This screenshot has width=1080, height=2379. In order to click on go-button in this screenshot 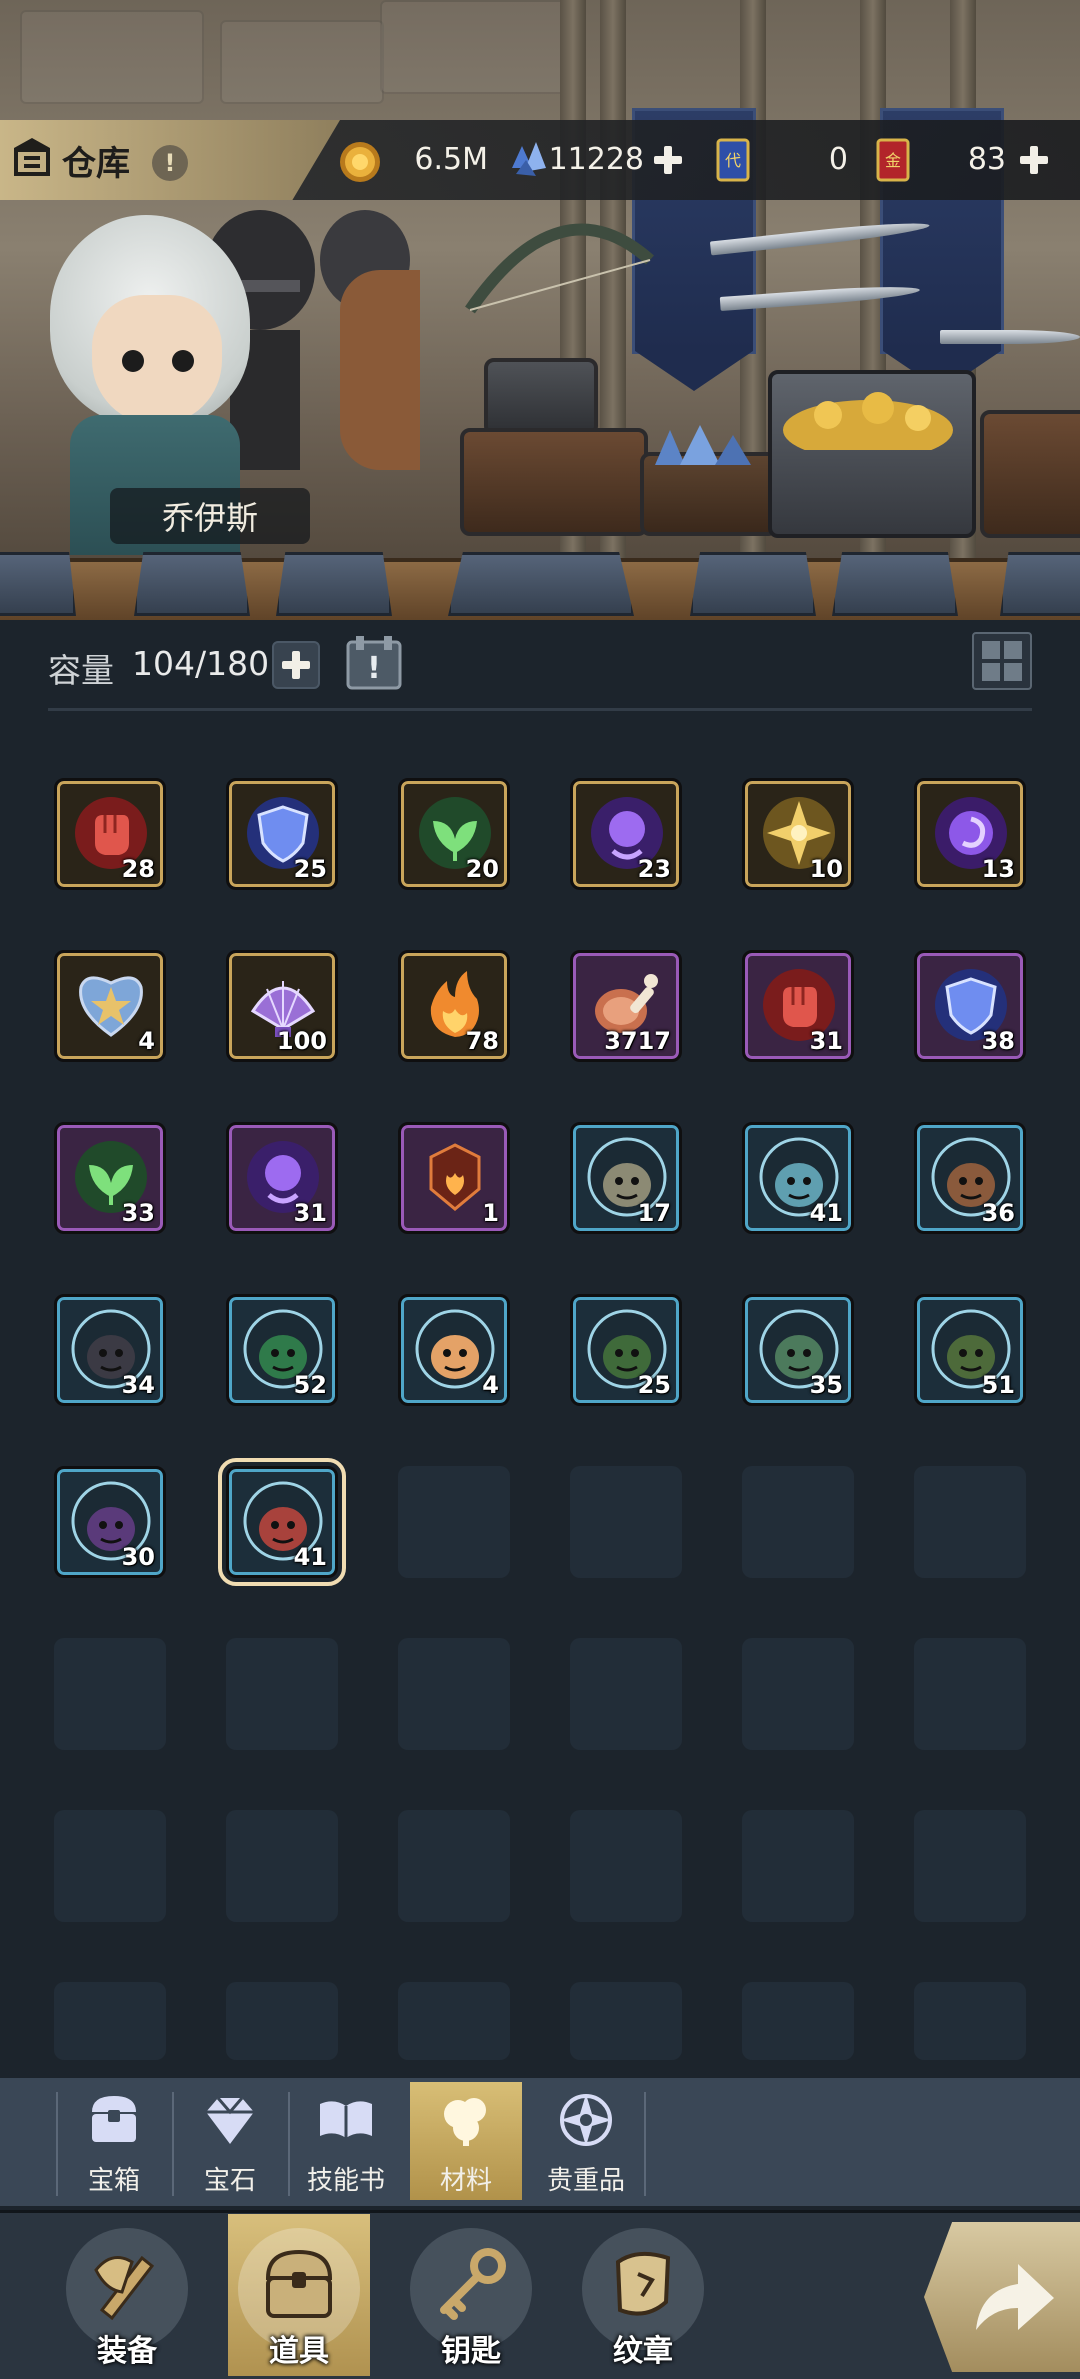, I will do `click(1002, 2297)`.